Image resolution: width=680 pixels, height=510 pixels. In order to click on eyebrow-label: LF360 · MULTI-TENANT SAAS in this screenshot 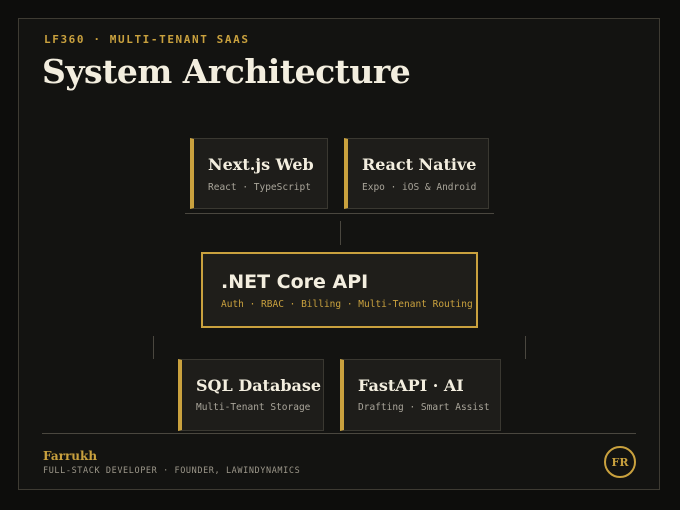, I will do `click(147, 39)`.